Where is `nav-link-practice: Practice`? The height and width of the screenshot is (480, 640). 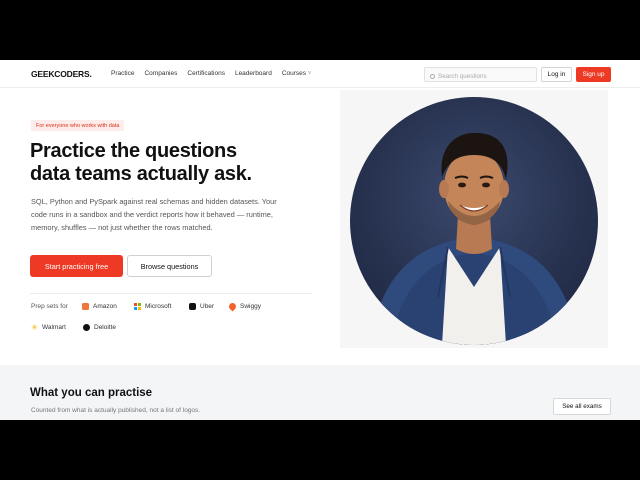 nav-link-practice: Practice is located at coordinates (122, 73).